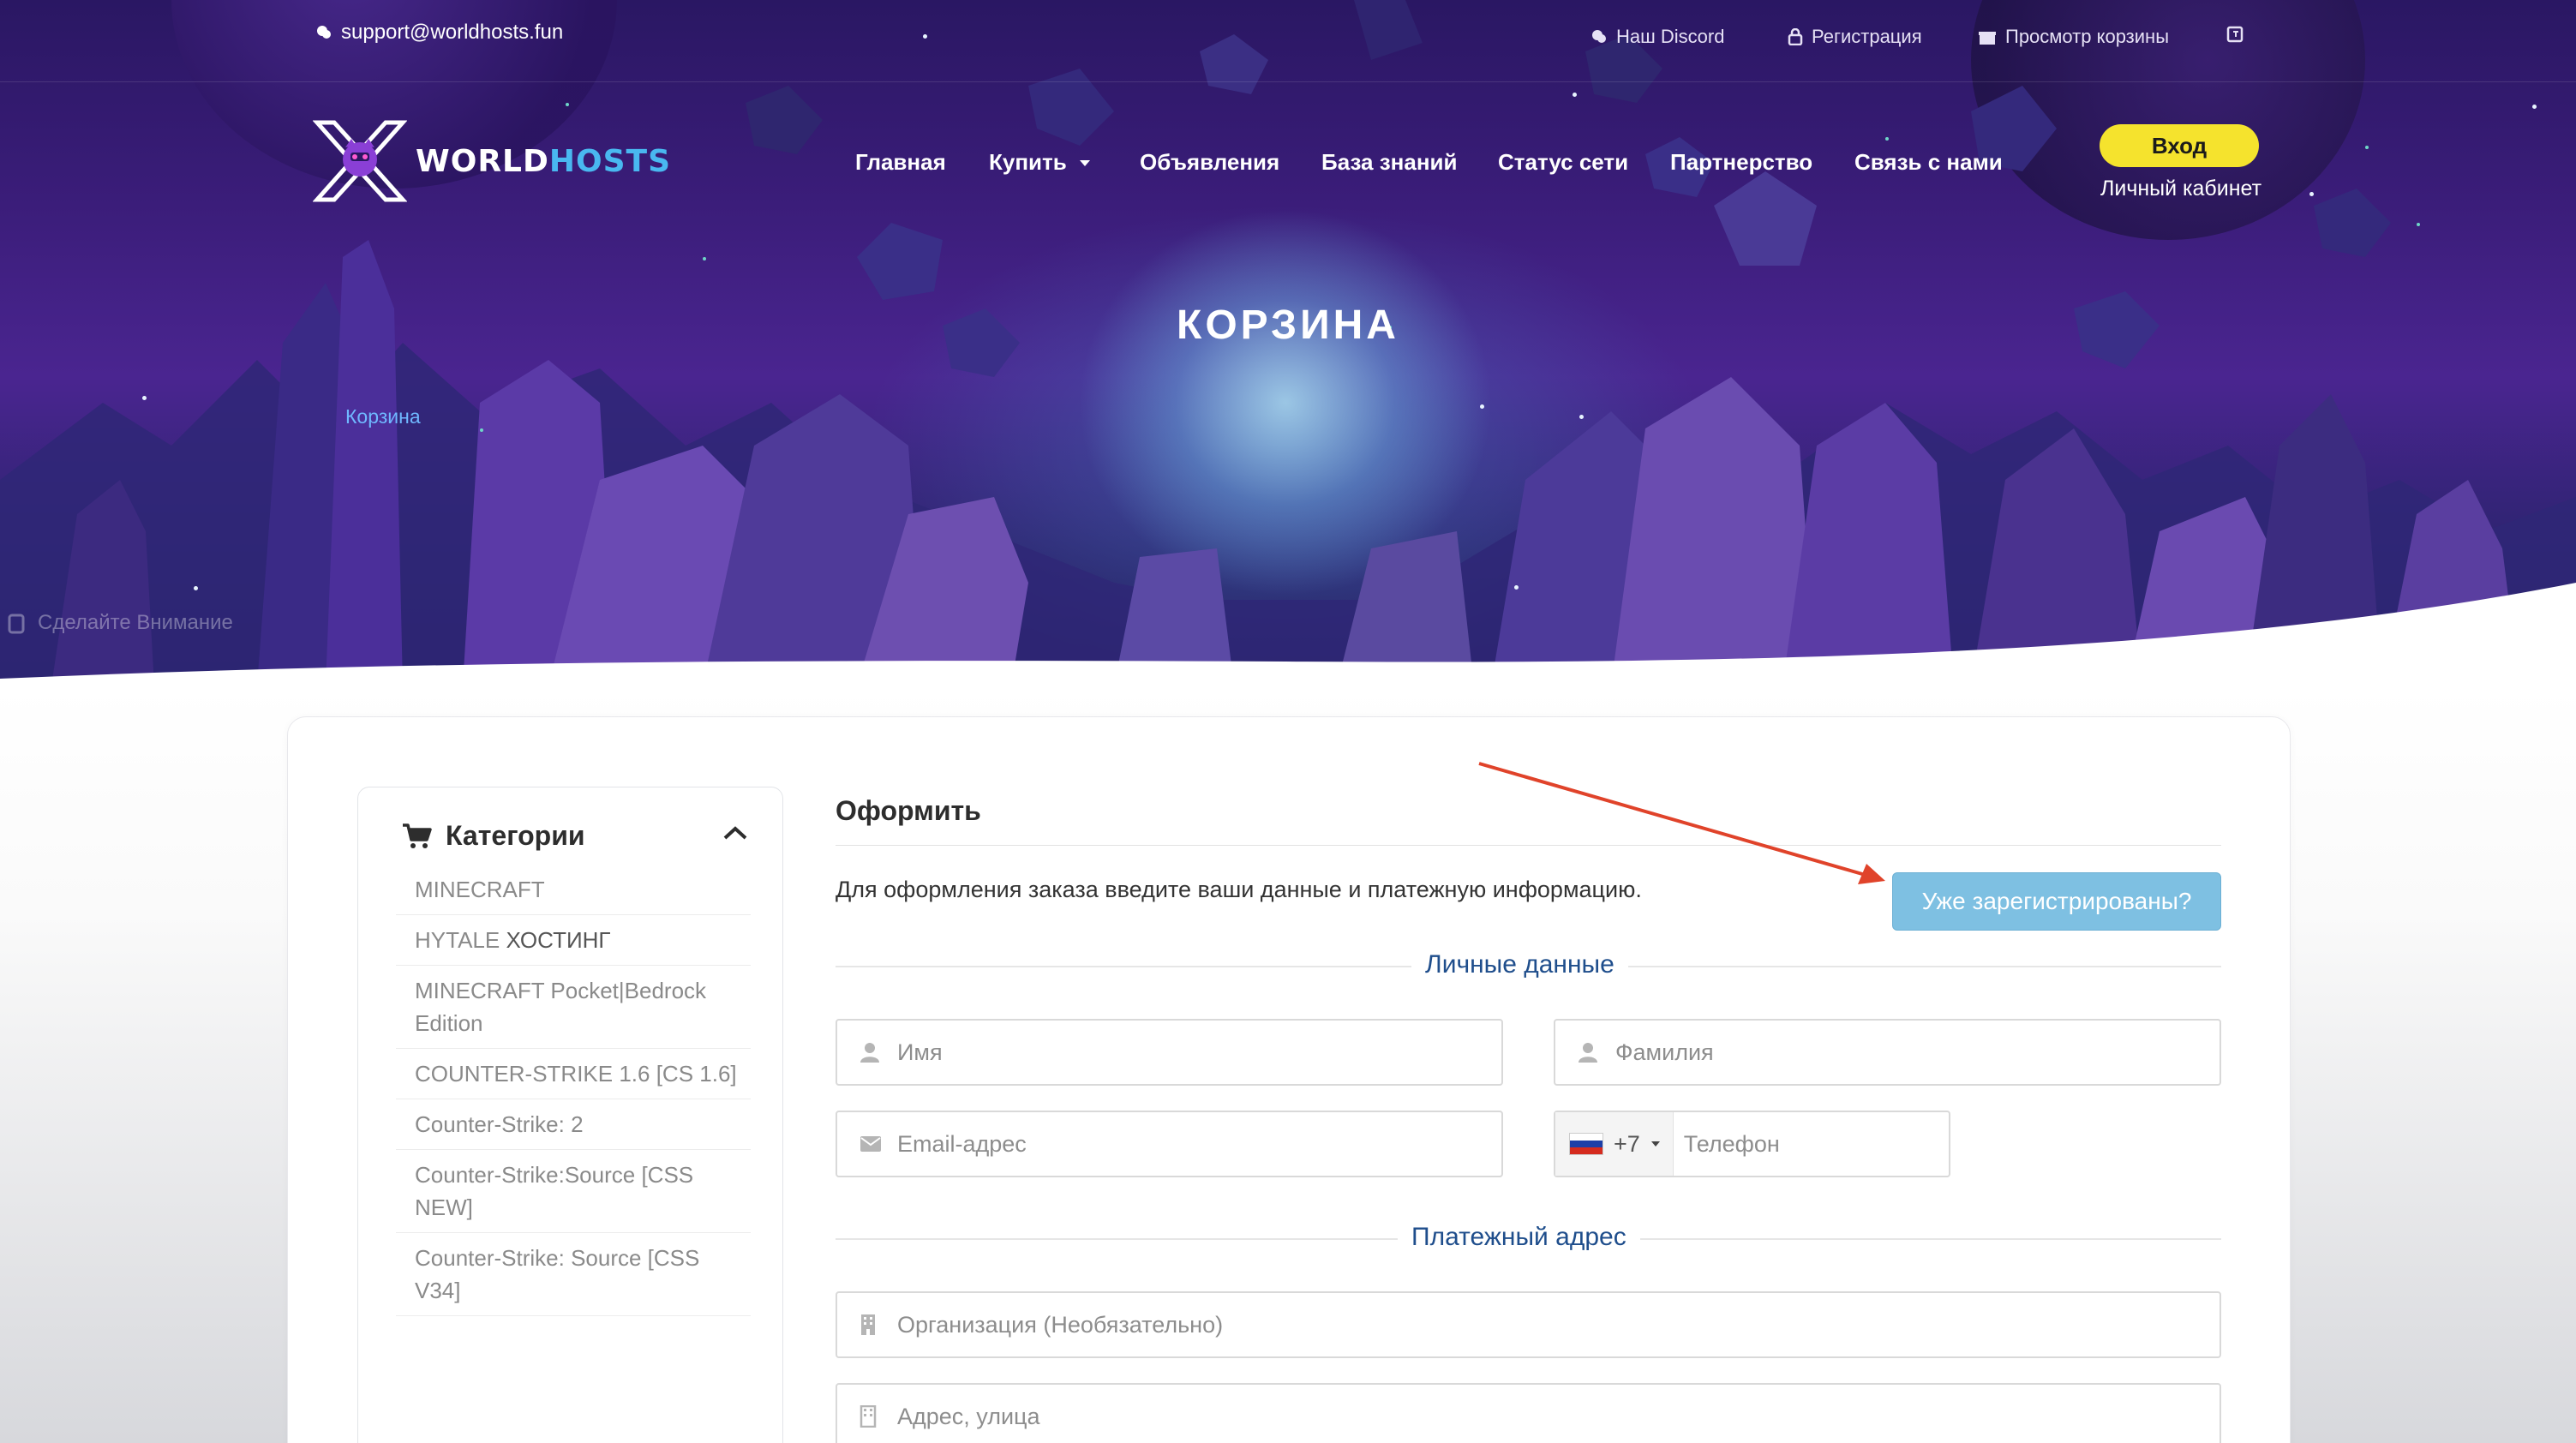 The image size is (2576, 1443). I want to click on logo-part-hosts: HOSTS, so click(610, 161).